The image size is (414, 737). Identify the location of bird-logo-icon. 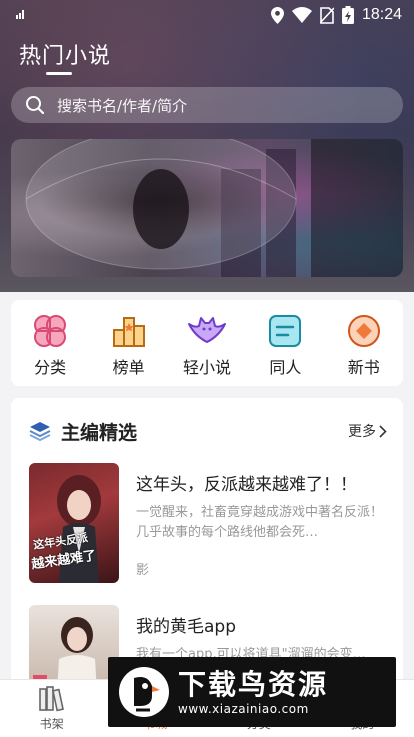
(144, 692).